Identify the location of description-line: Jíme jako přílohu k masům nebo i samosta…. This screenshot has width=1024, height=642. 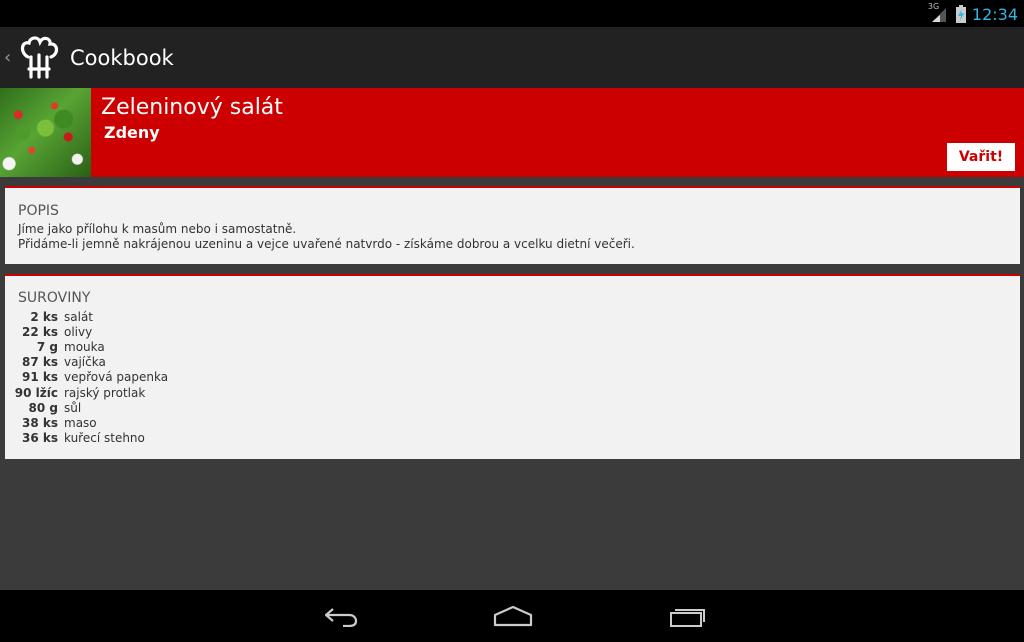
(157, 229).